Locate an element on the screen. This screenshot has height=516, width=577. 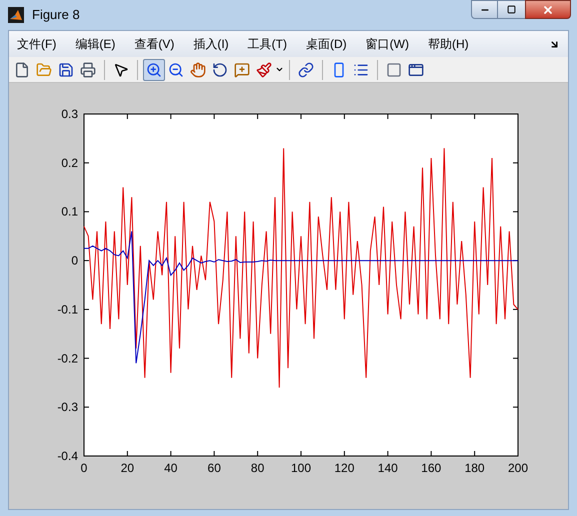
maximize-button is located at coordinates (511, 9).